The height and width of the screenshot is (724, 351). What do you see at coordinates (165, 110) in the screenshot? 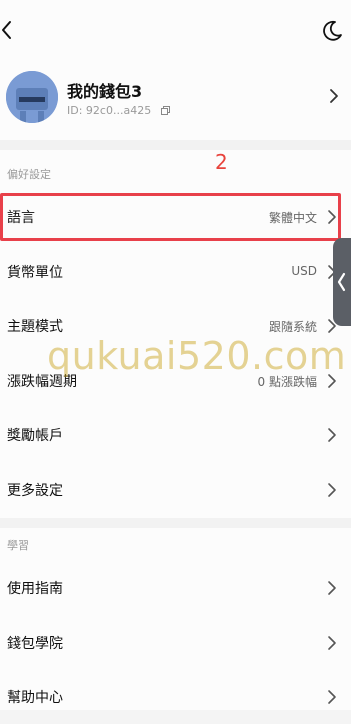
I see `copy-icon` at bounding box center [165, 110].